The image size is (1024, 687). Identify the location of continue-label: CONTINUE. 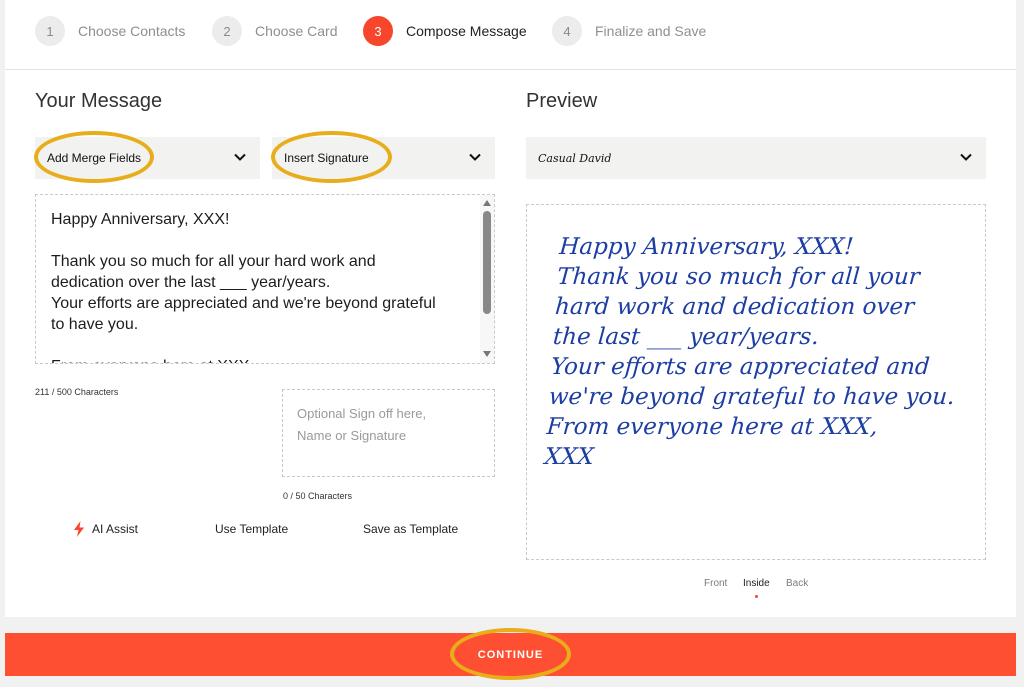
(510, 654).